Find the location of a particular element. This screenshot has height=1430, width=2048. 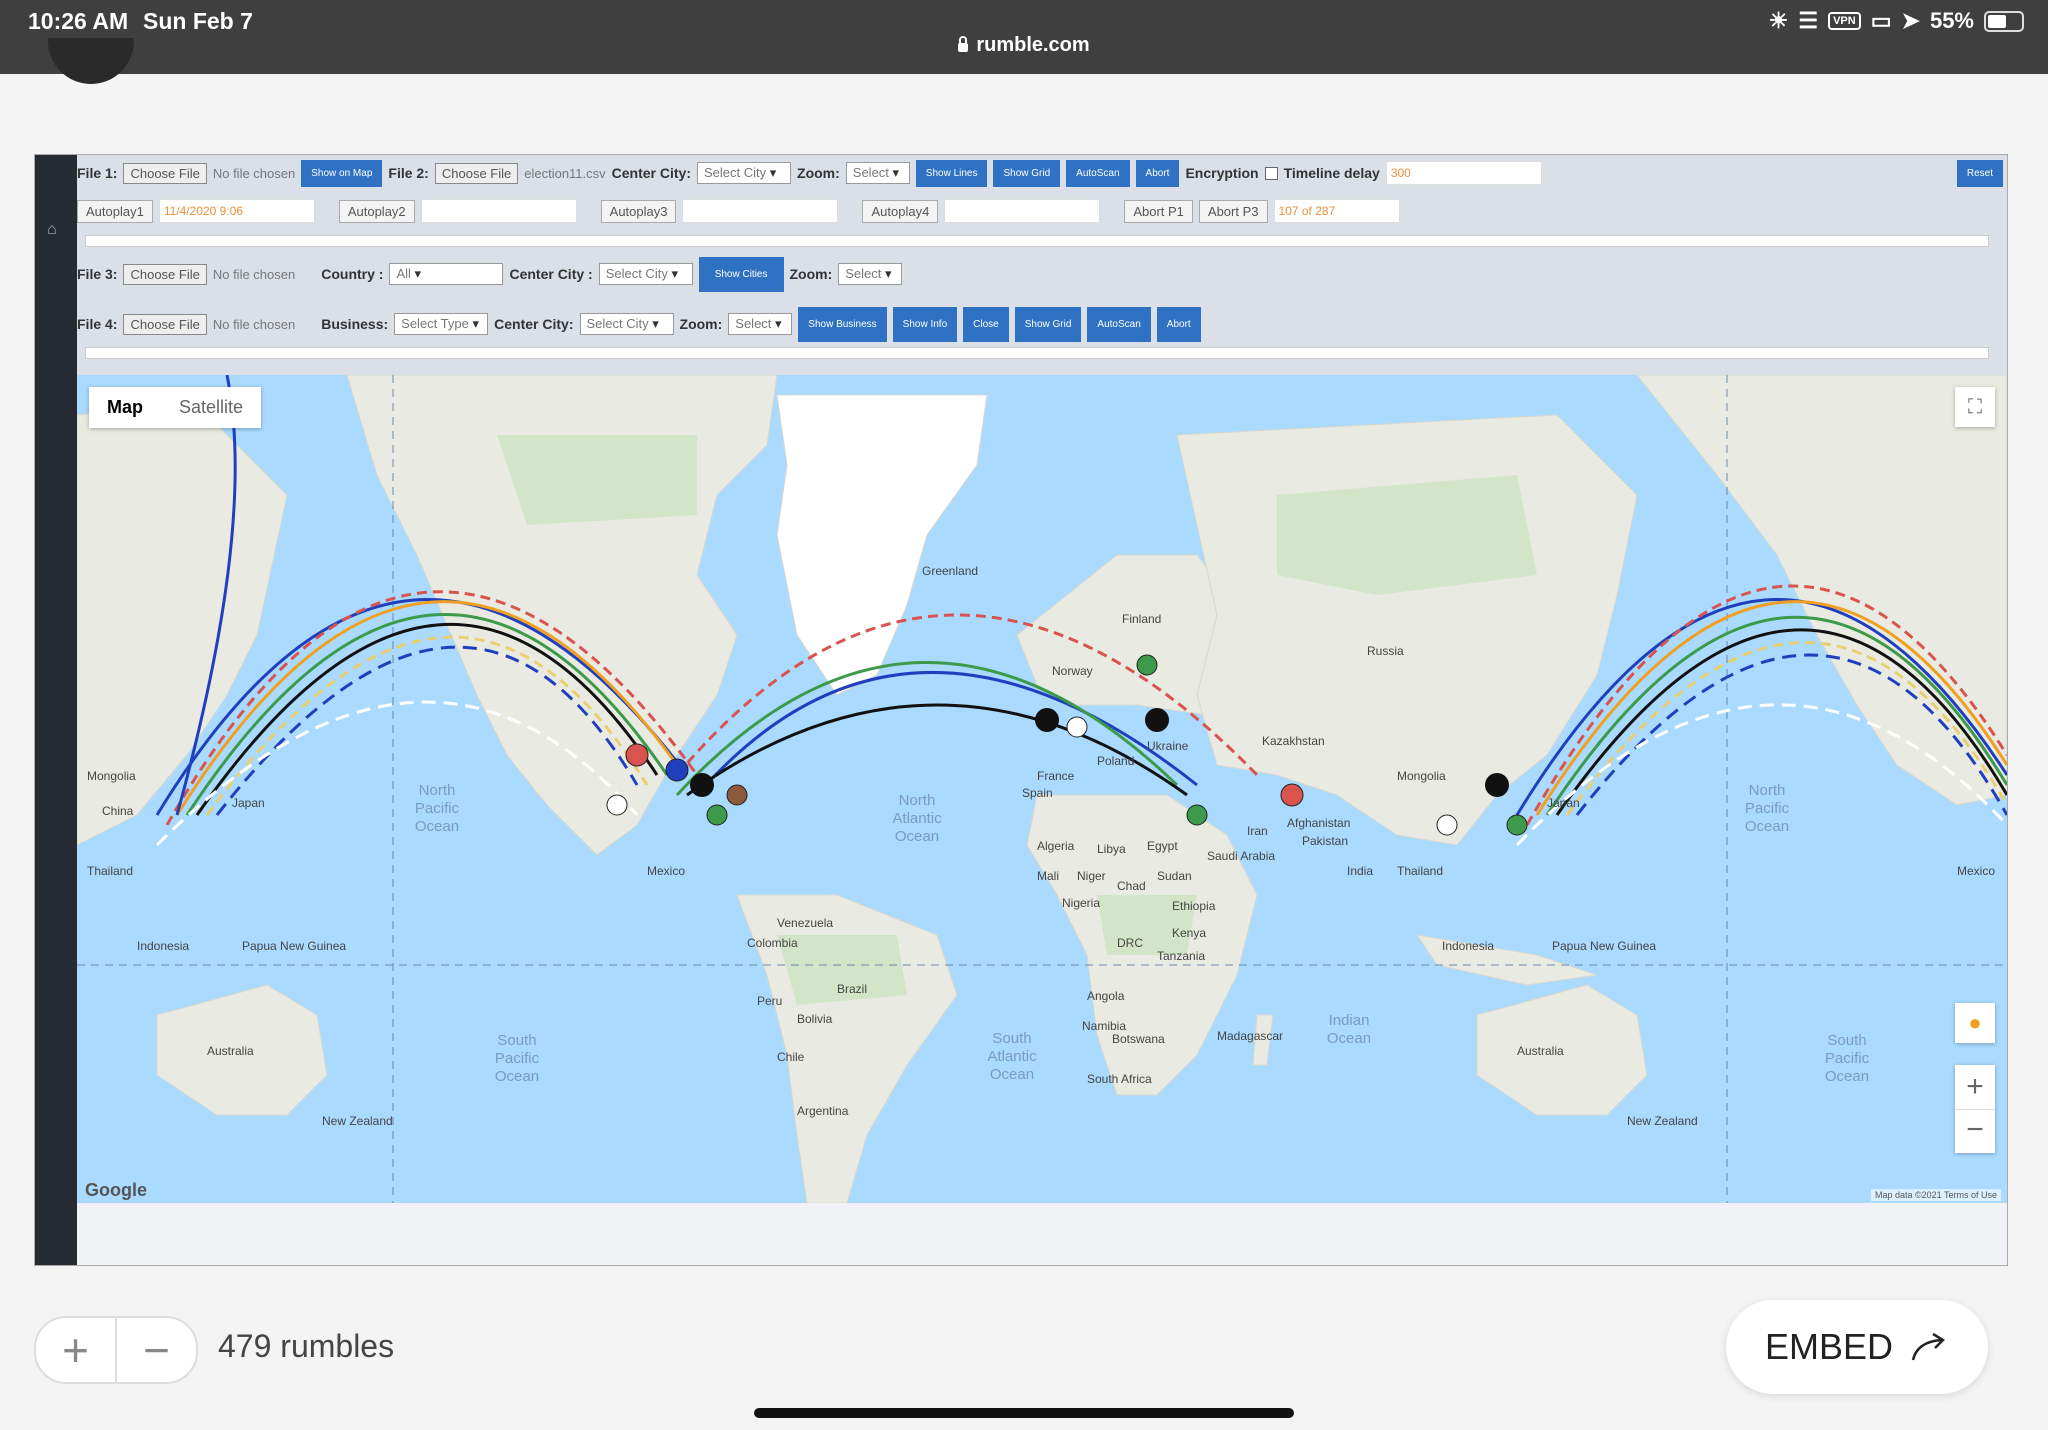

label-ukraine: Ukraine is located at coordinates (1168, 746).